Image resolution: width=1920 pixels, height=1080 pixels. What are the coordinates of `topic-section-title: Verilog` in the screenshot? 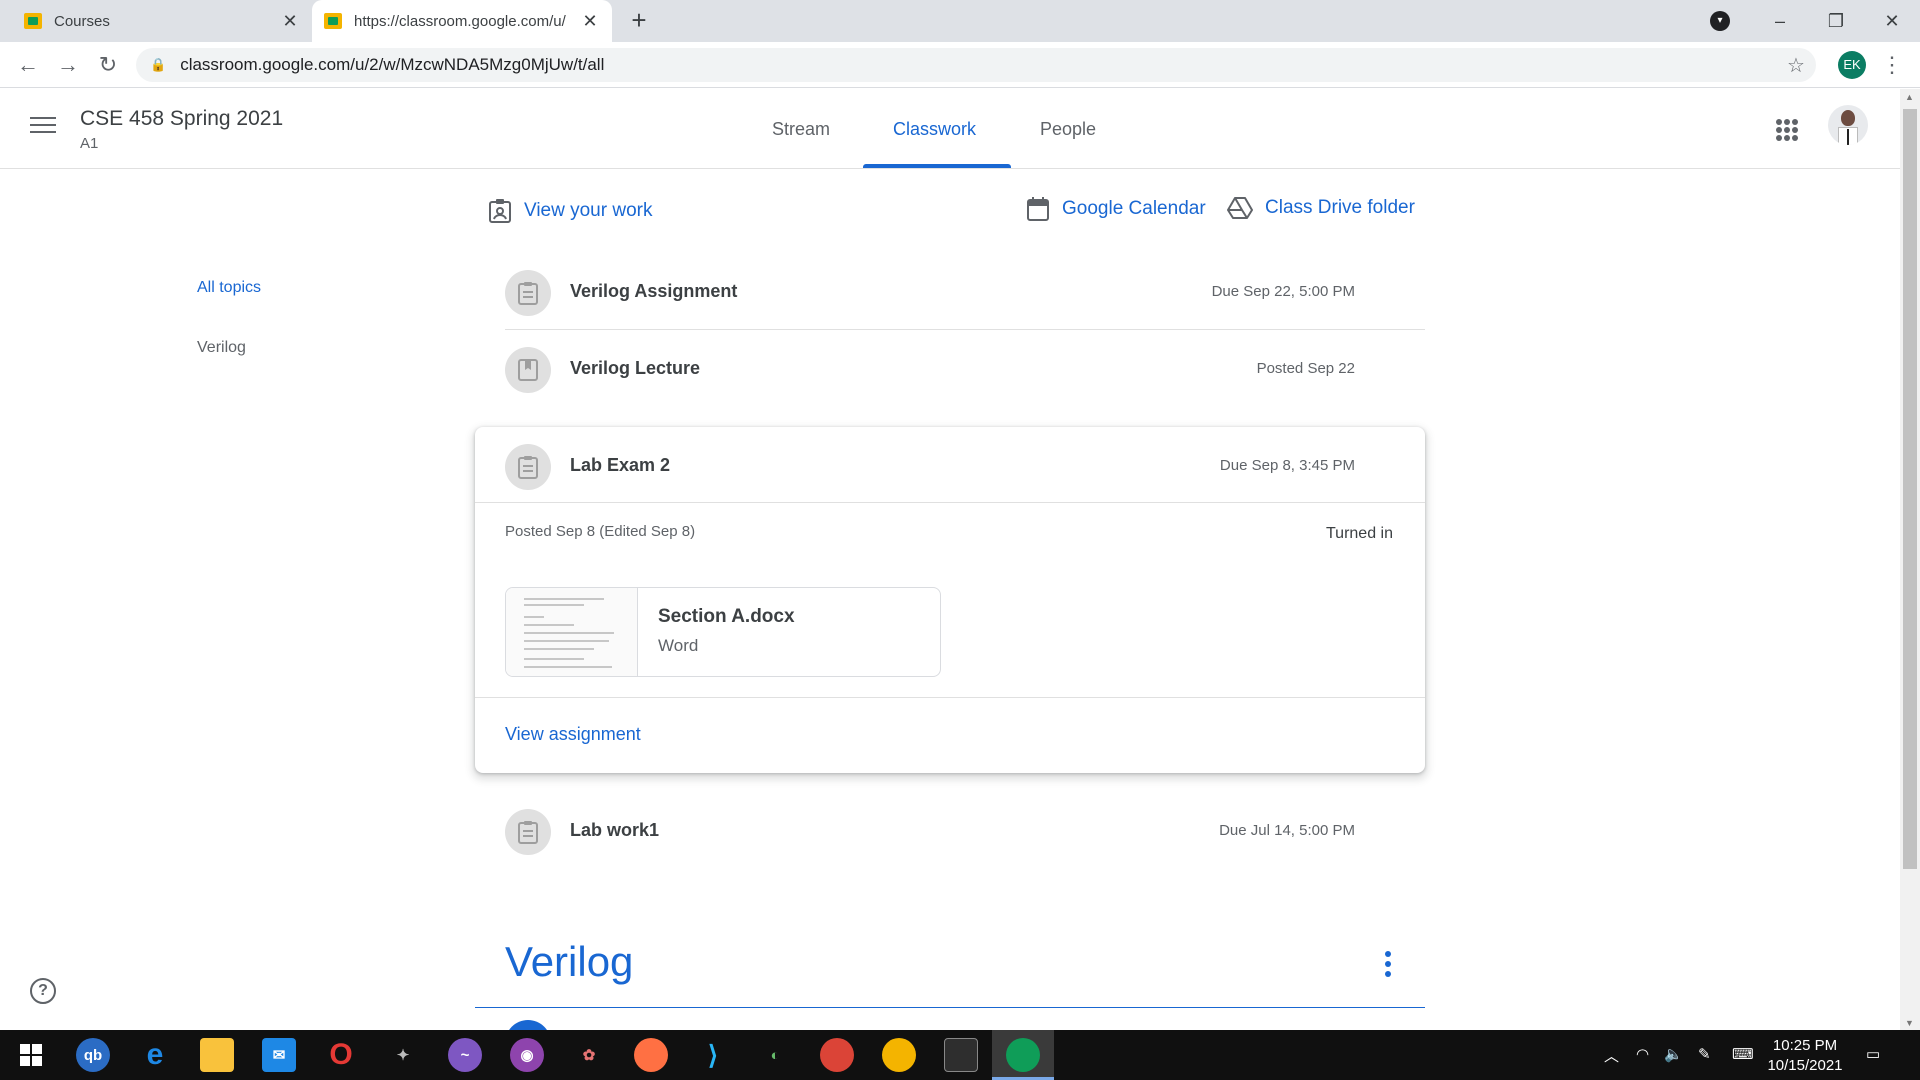 It's located at (569, 961).